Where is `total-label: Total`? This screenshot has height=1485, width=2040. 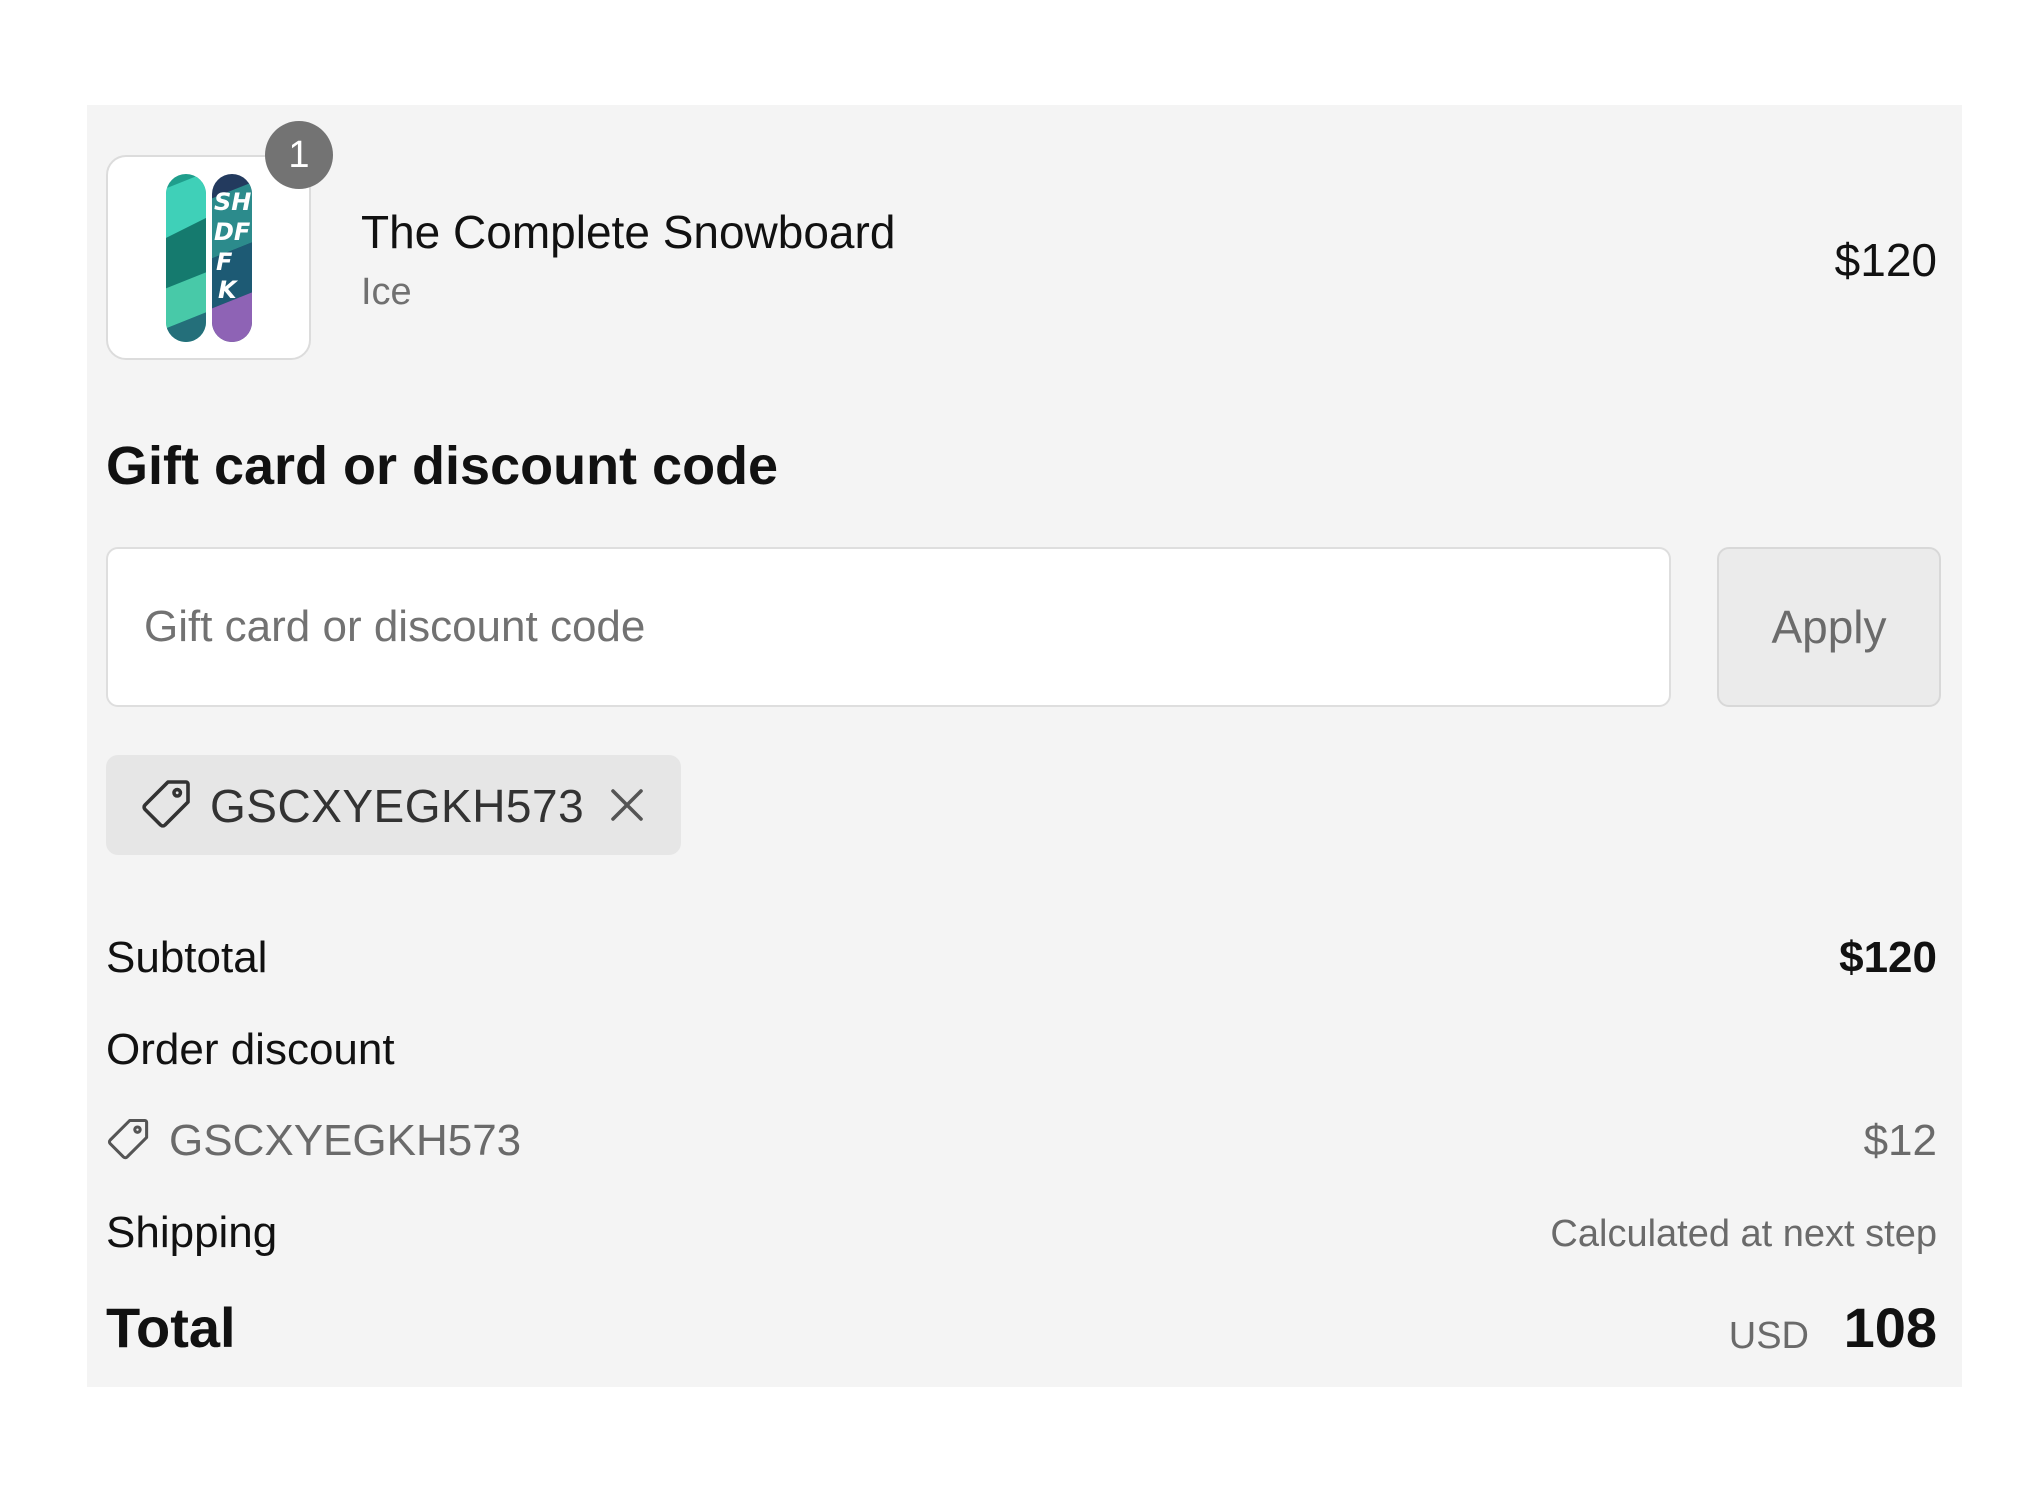
total-label: Total is located at coordinates (171, 1327).